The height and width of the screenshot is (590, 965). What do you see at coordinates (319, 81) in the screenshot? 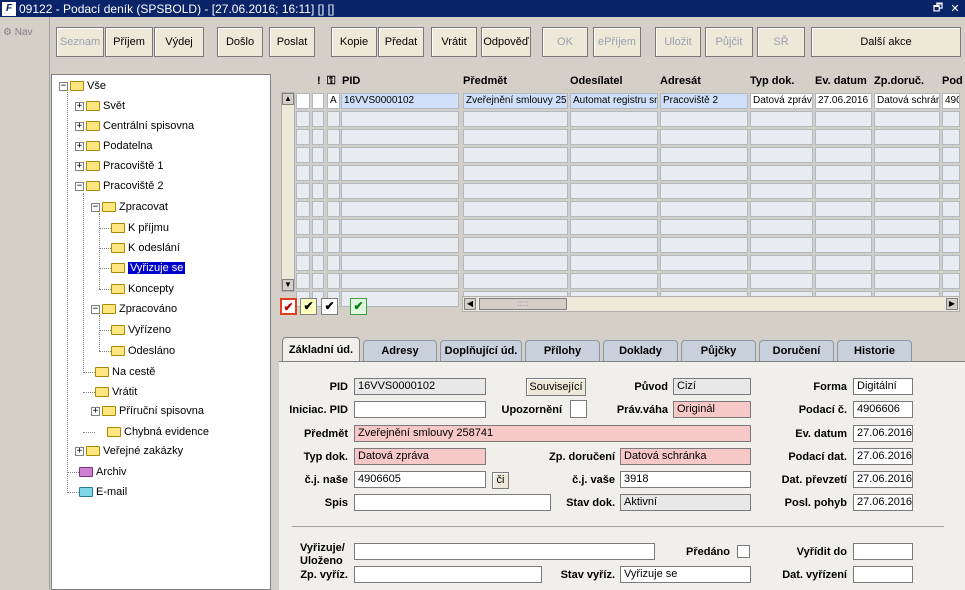
I see `col-header-priority: !` at bounding box center [319, 81].